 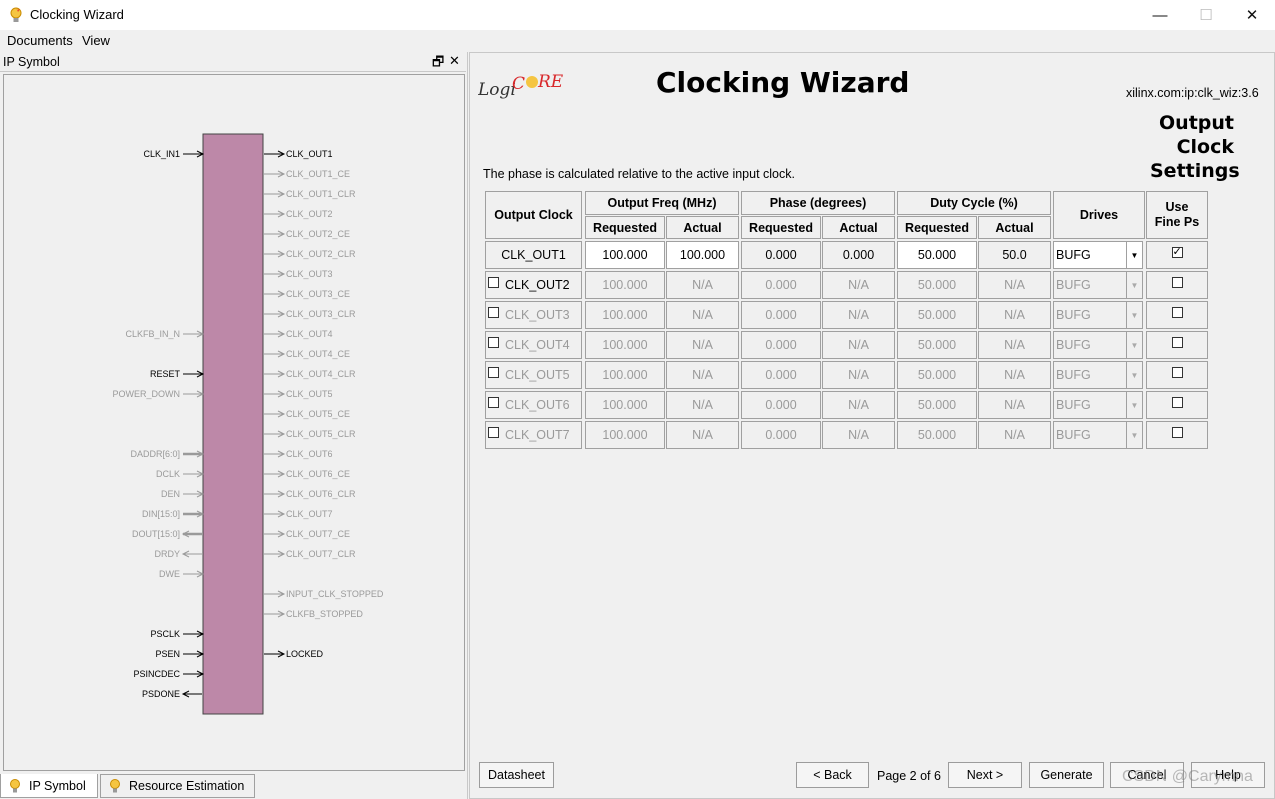 What do you see at coordinates (309, 334) in the screenshot?
I see `pin-label: CLK_OUT4` at bounding box center [309, 334].